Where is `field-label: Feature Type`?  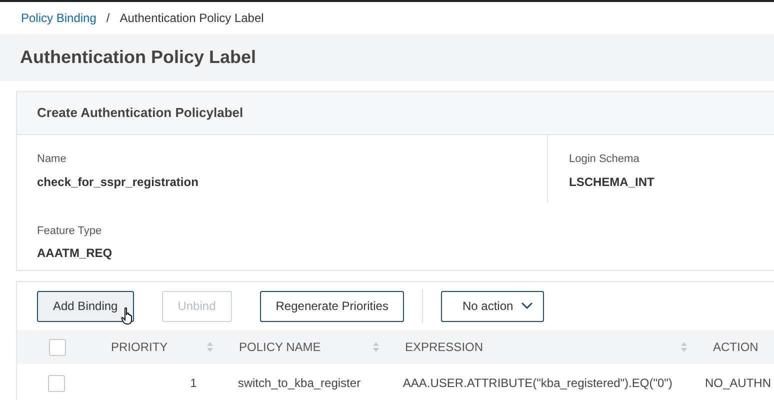
field-label: Feature Type is located at coordinates (70, 231).